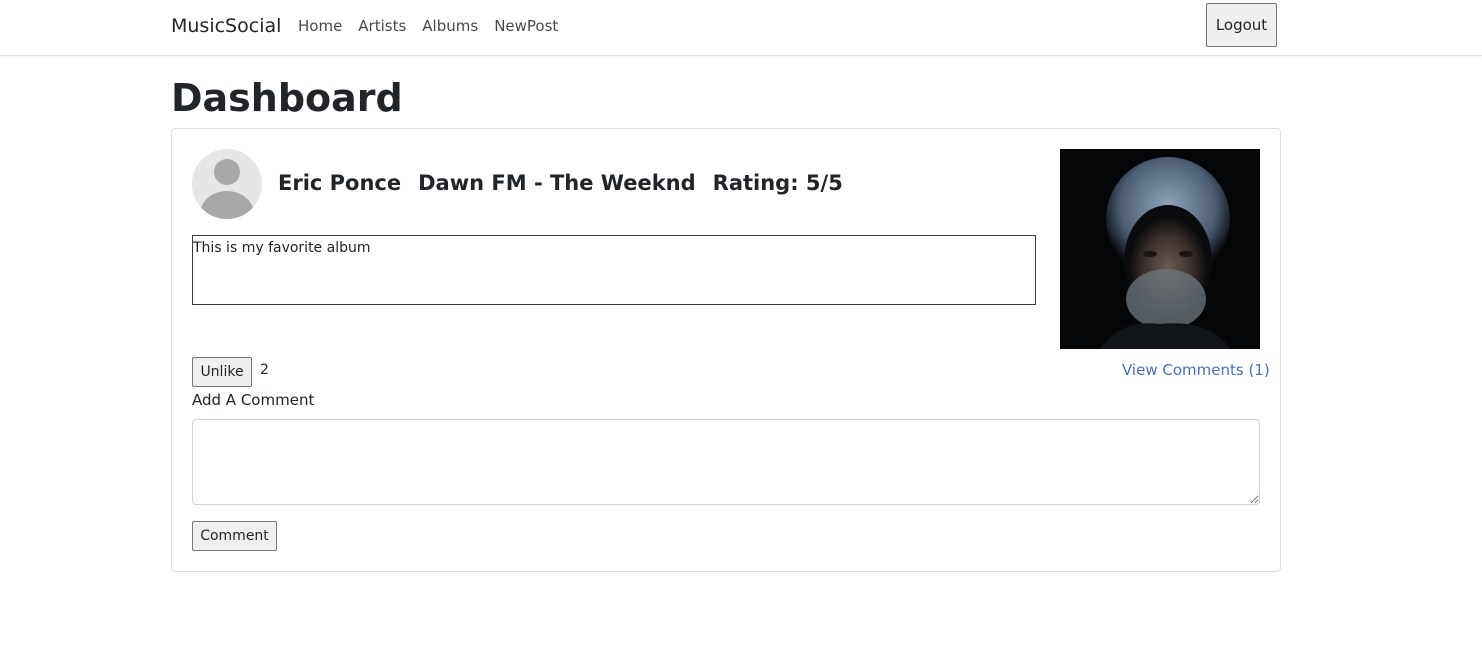 The height and width of the screenshot is (646, 1482). I want to click on nav-link-artists: Artists, so click(382, 26).